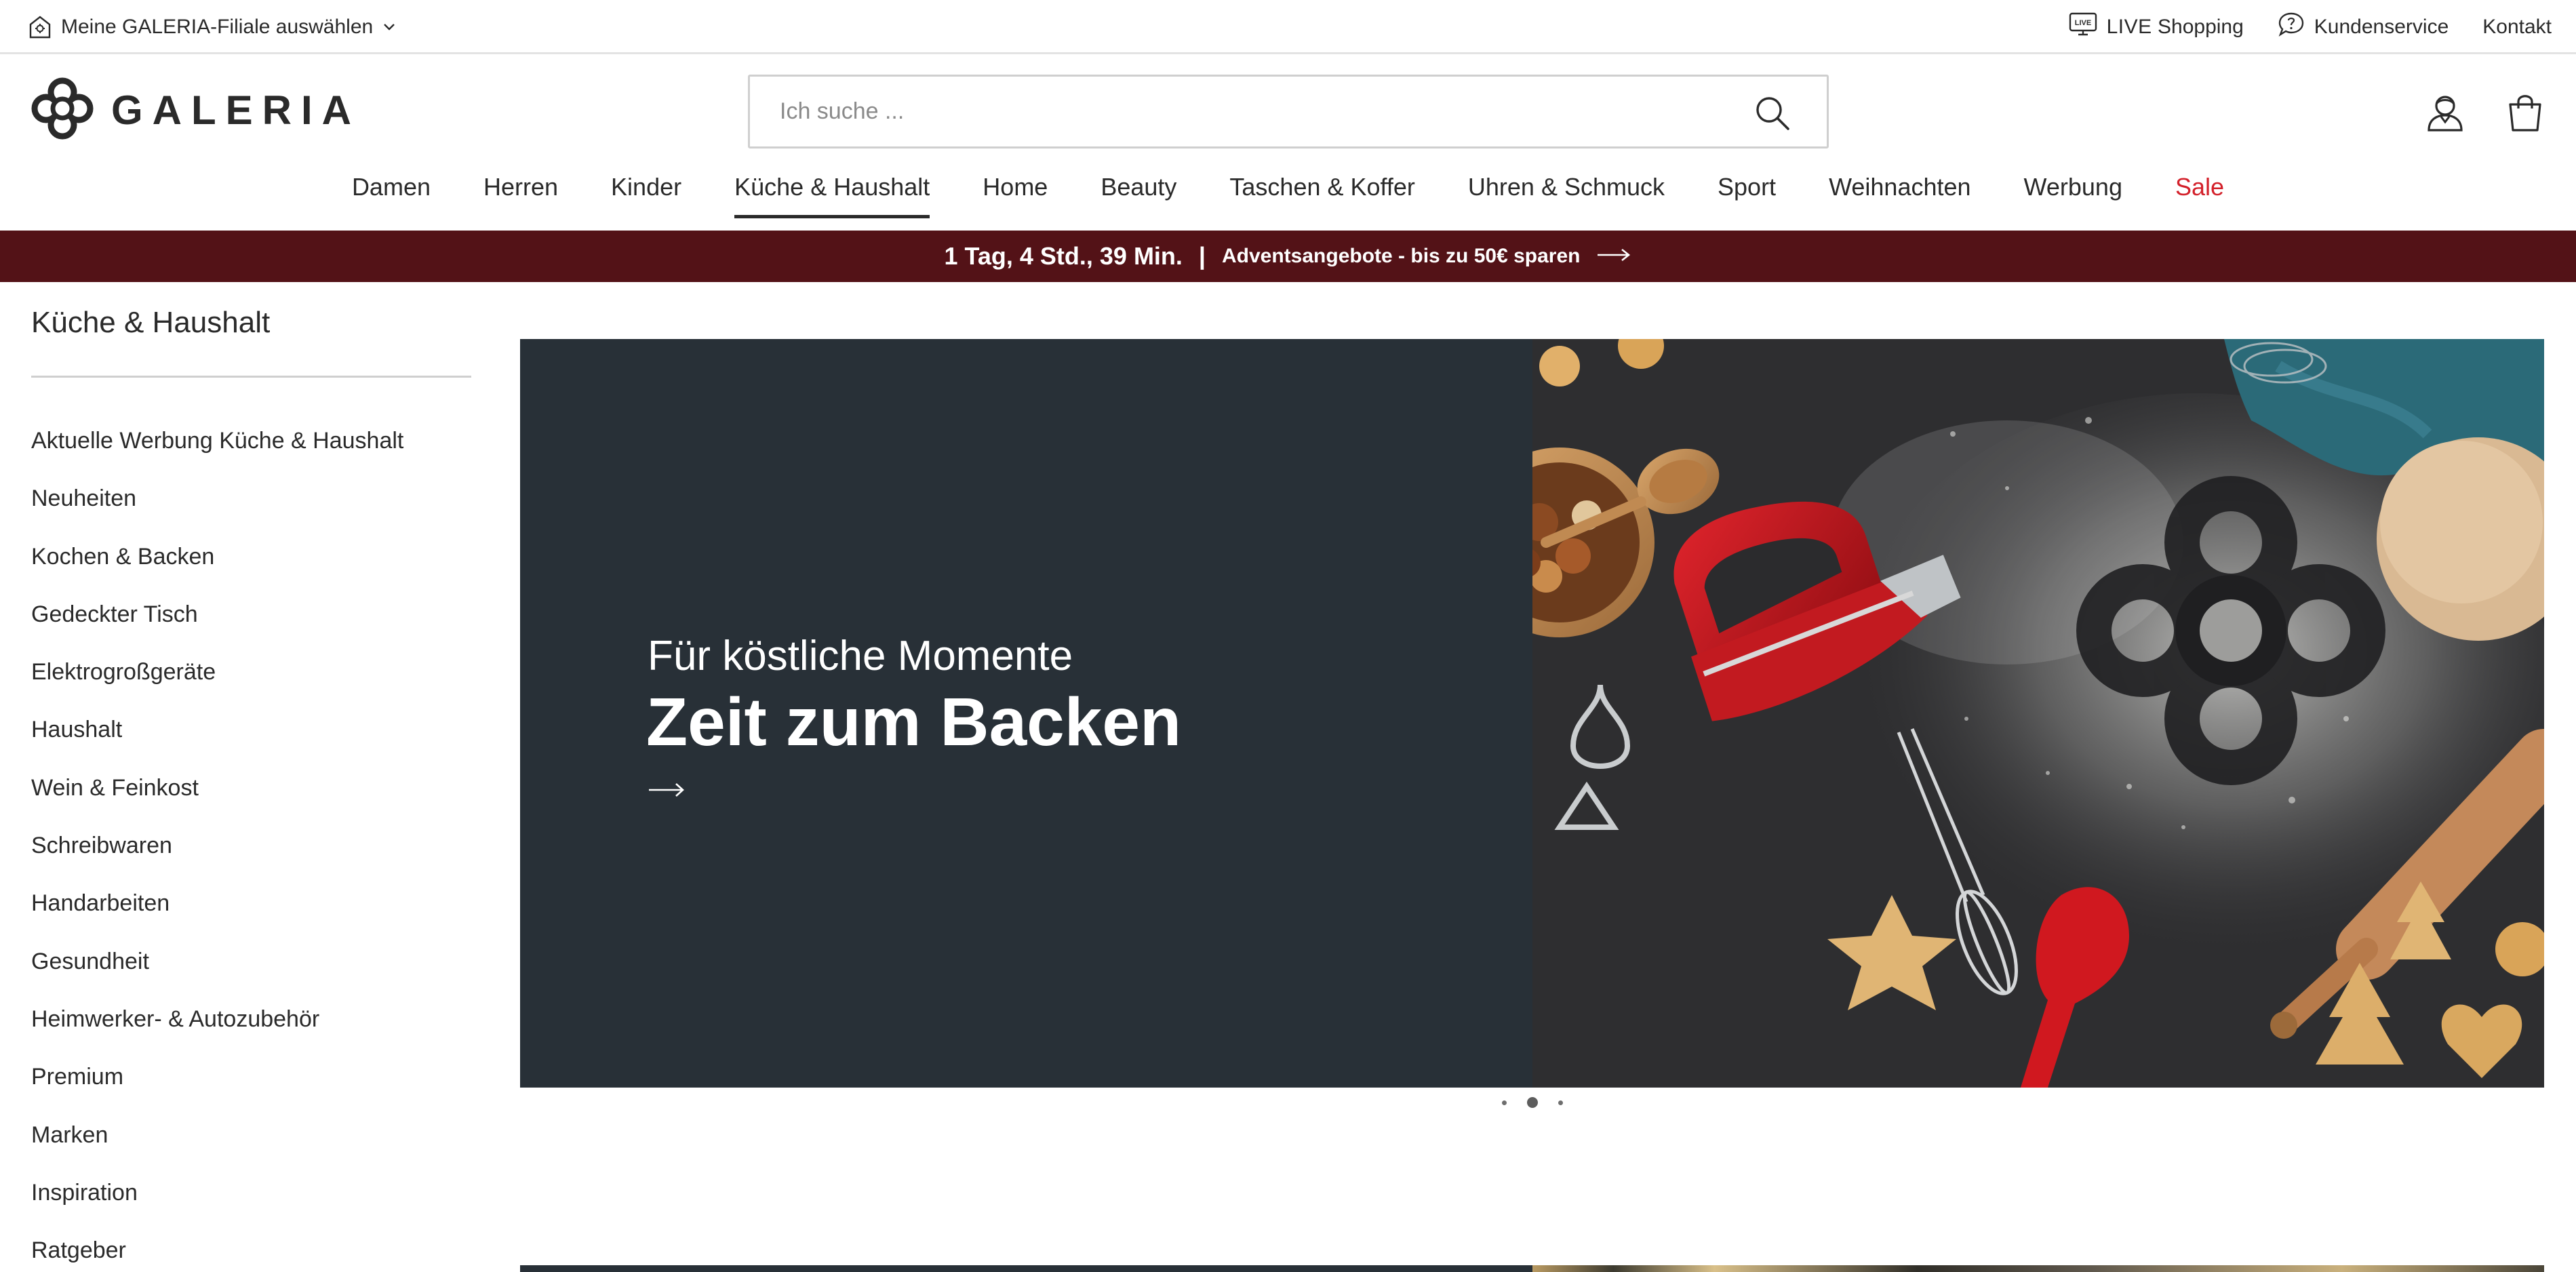  I want to click on sidebar-item-wein-feinkost: Wein & Feinkost, so click(251, 800).